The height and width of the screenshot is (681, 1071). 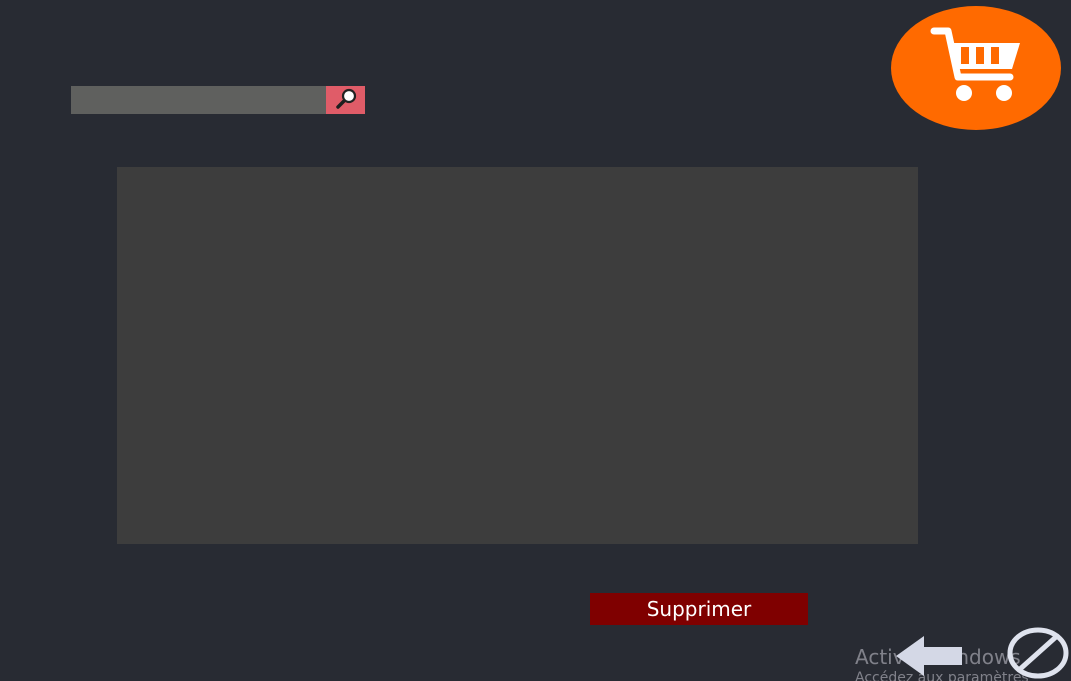 I want to click on arrow-left-icon, so click(x=929, y=658).